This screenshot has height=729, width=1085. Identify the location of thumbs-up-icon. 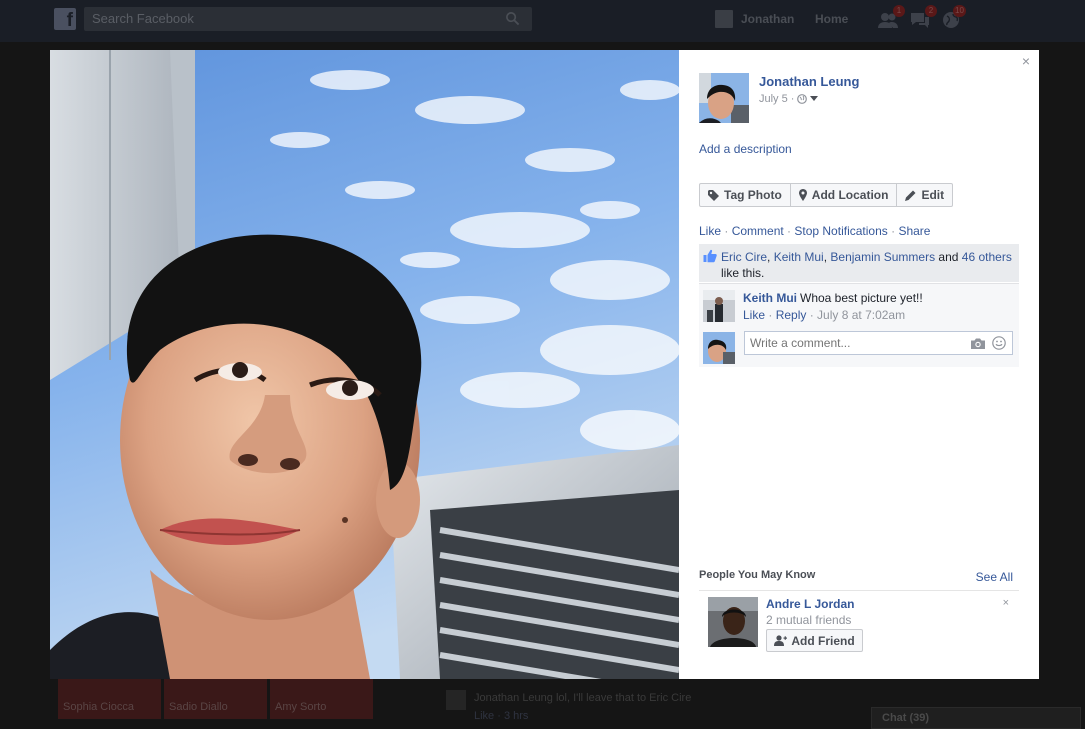
(710, 256).